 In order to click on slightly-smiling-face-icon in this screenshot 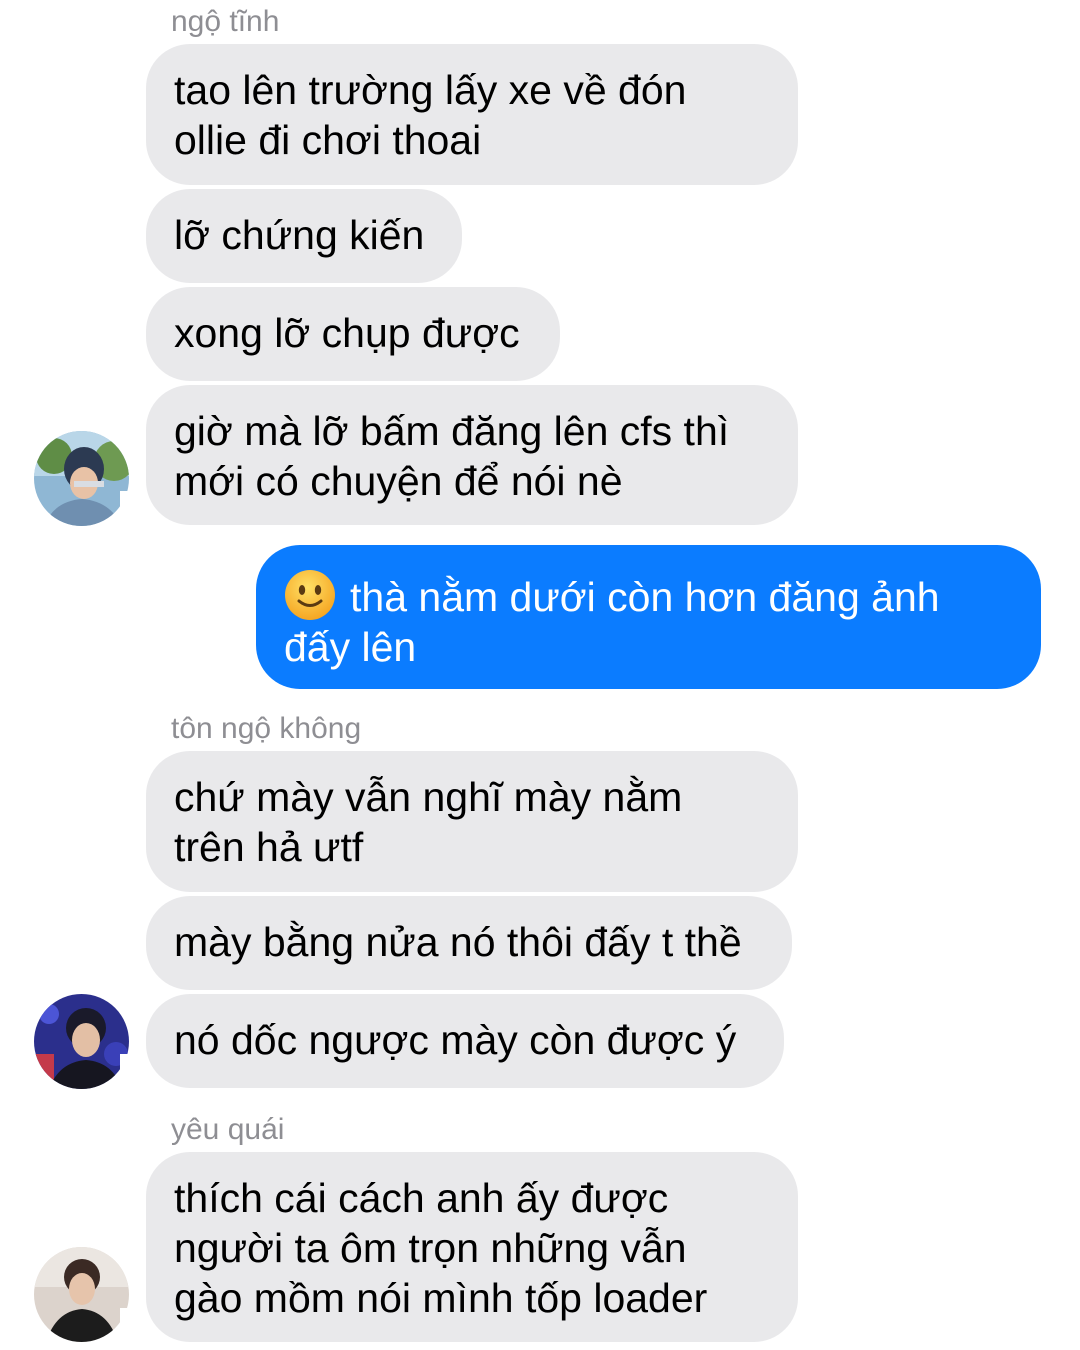, I will do `click(310, 595)`.